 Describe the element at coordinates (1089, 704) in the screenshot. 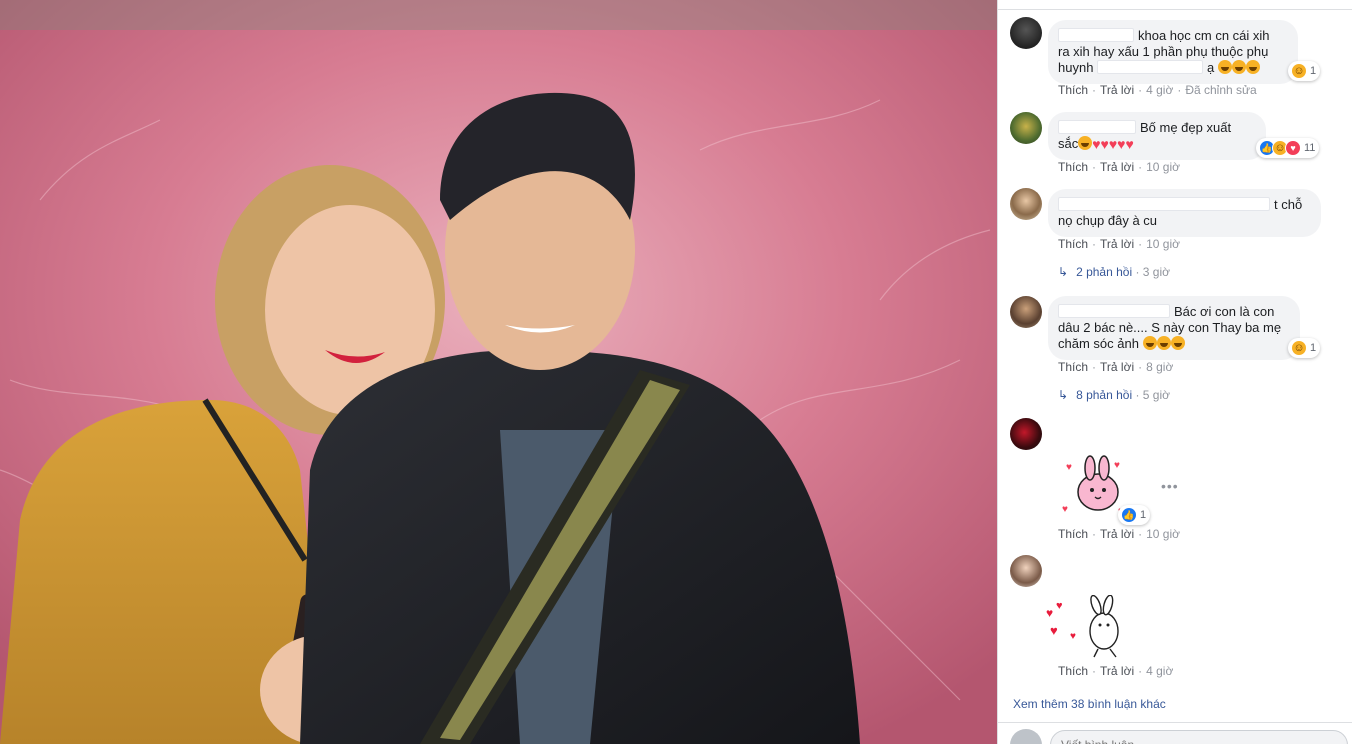

I see `view-more-comments-link: Xem thêm 38 bình luận khác` at that location.